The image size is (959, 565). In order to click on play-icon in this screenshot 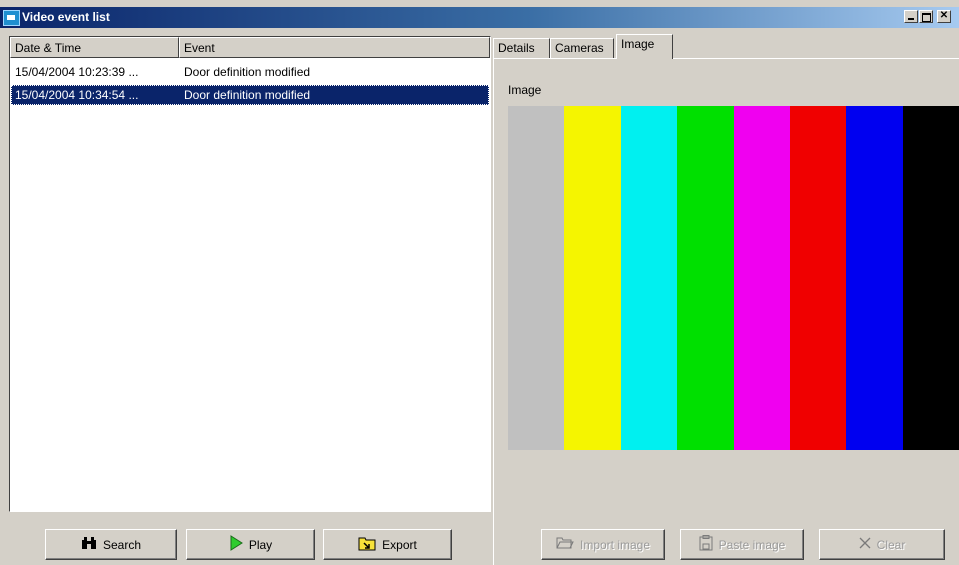, I will do `click(236, 544)`.